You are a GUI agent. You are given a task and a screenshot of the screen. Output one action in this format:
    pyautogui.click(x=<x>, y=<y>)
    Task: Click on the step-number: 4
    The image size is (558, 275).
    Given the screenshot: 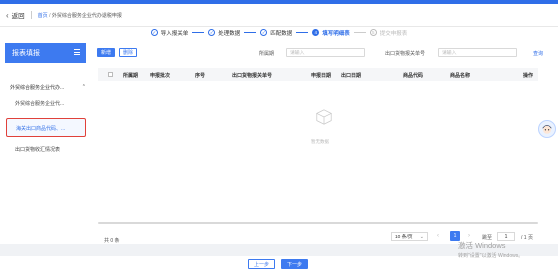 What is the action you would take?
    pyautogui.click(x=316, y=32)
    